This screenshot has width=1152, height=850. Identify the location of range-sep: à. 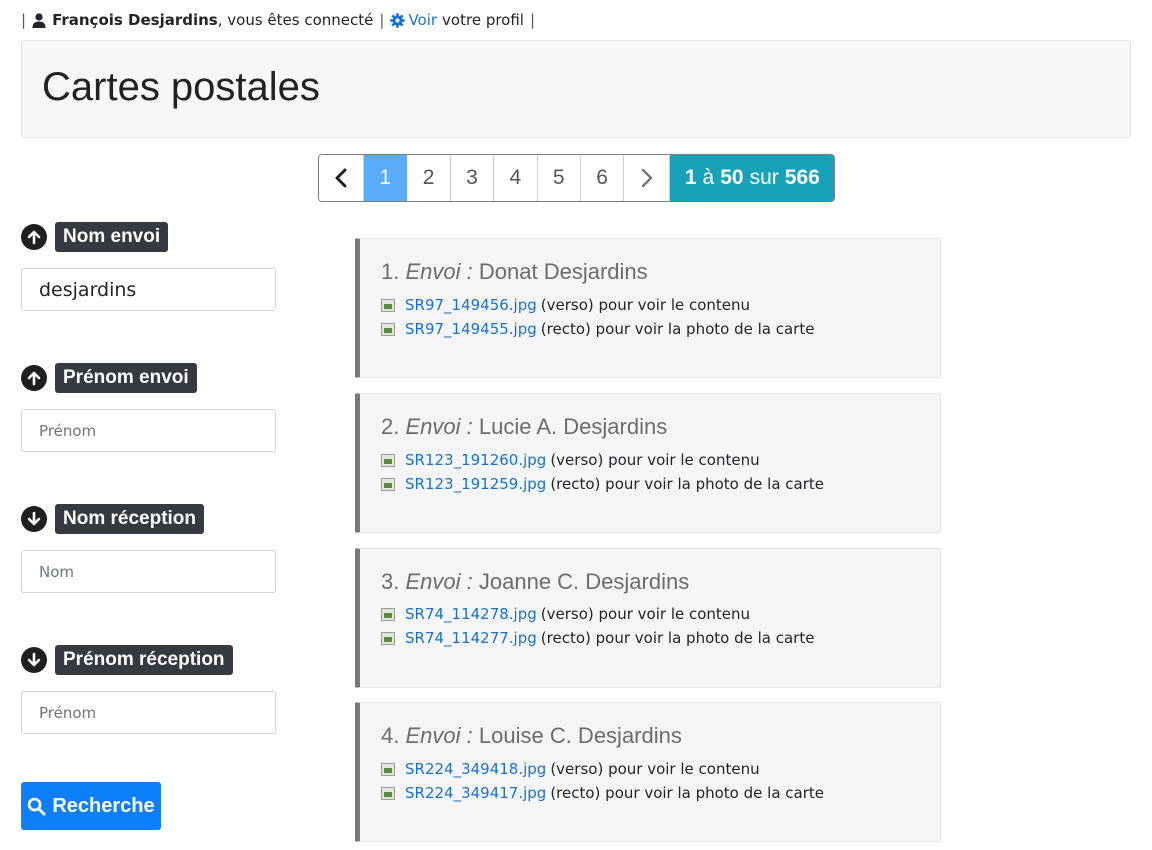
(708, 177).